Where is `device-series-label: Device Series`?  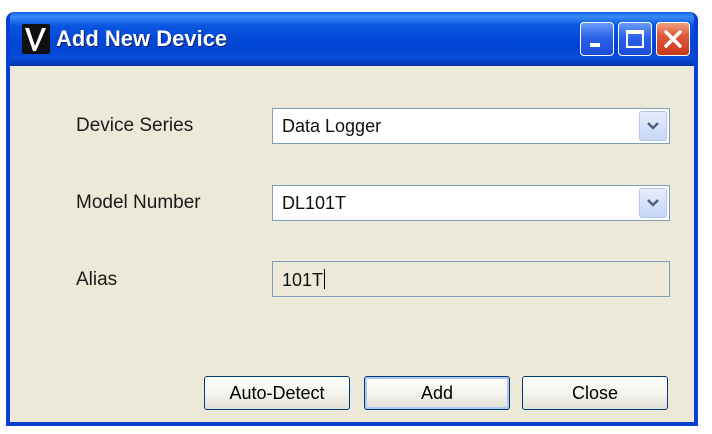 device-series-label: Device Series is located at coordinates (135, 125).